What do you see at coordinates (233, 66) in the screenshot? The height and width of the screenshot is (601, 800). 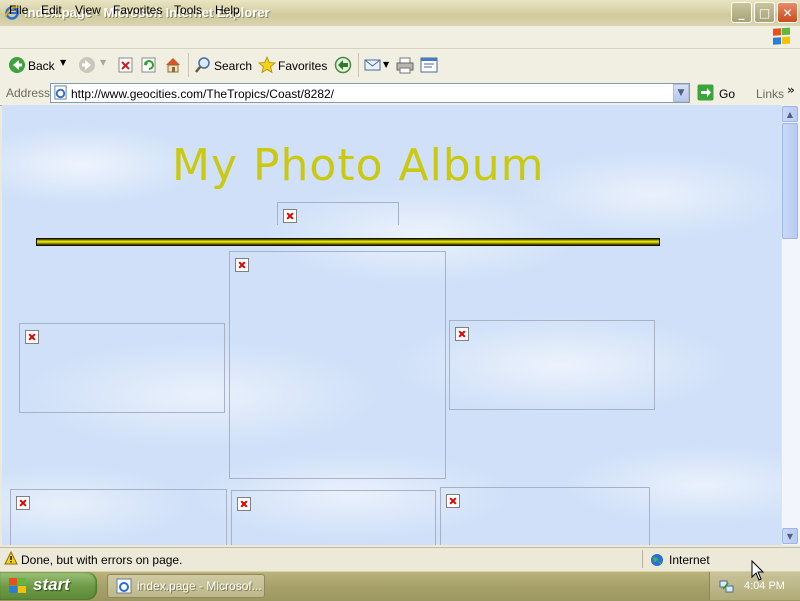 I see `search-button: Search` at bounding box center [233, 66].